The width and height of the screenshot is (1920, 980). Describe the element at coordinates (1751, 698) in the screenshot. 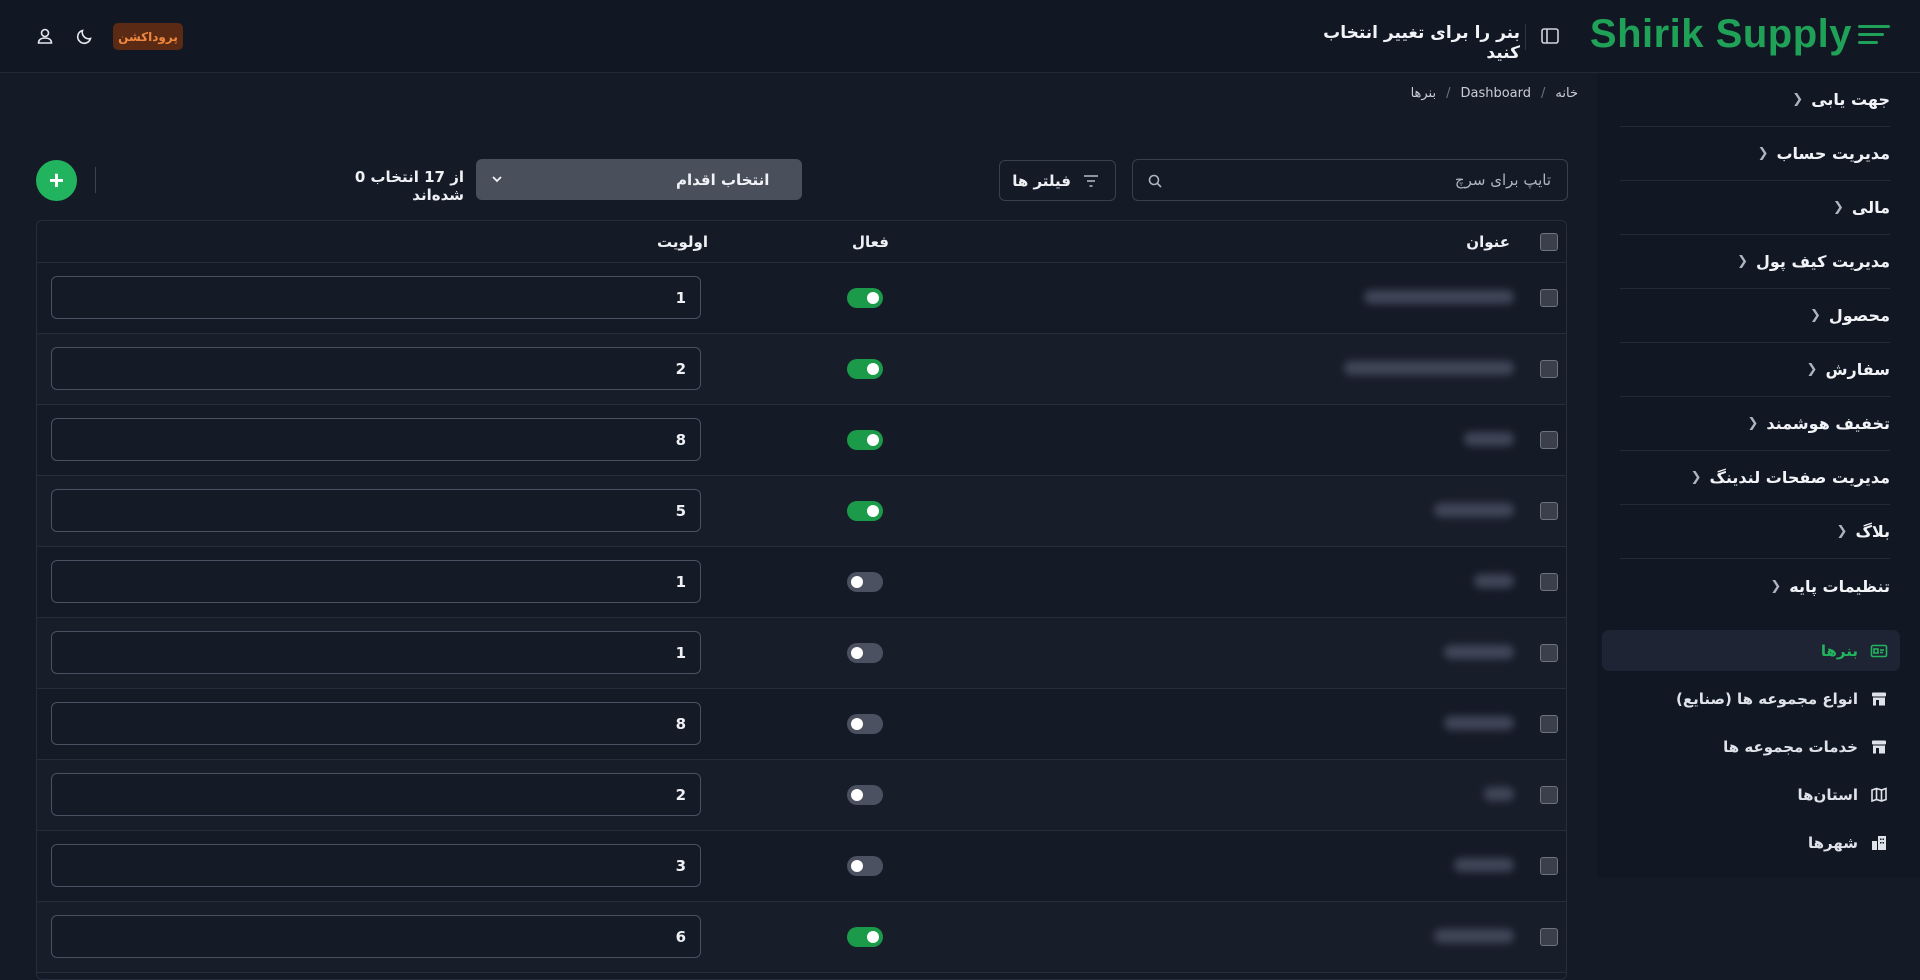

I see `sidebar-item-industries: انواع مجموعه ها (صنایع)` at that location.